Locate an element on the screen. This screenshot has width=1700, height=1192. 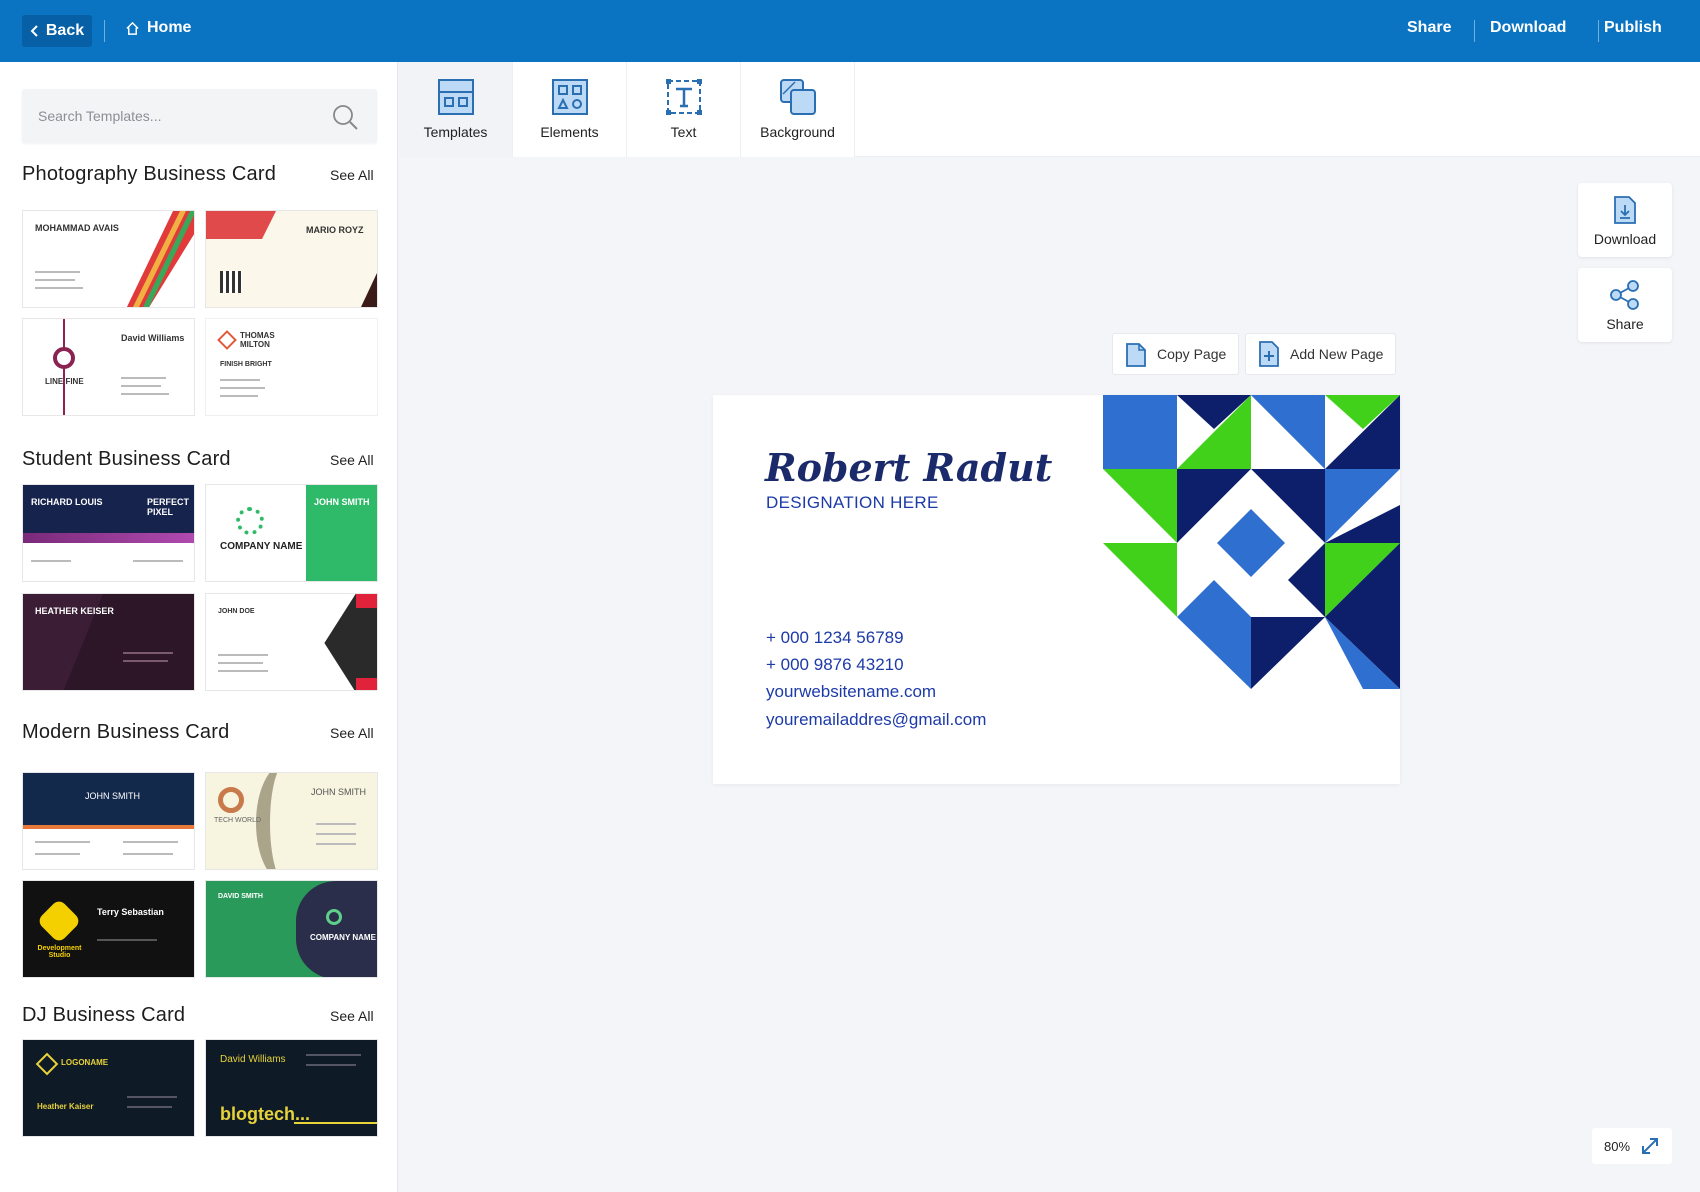
download-widget: Download is located at coordinates (1625, 220).